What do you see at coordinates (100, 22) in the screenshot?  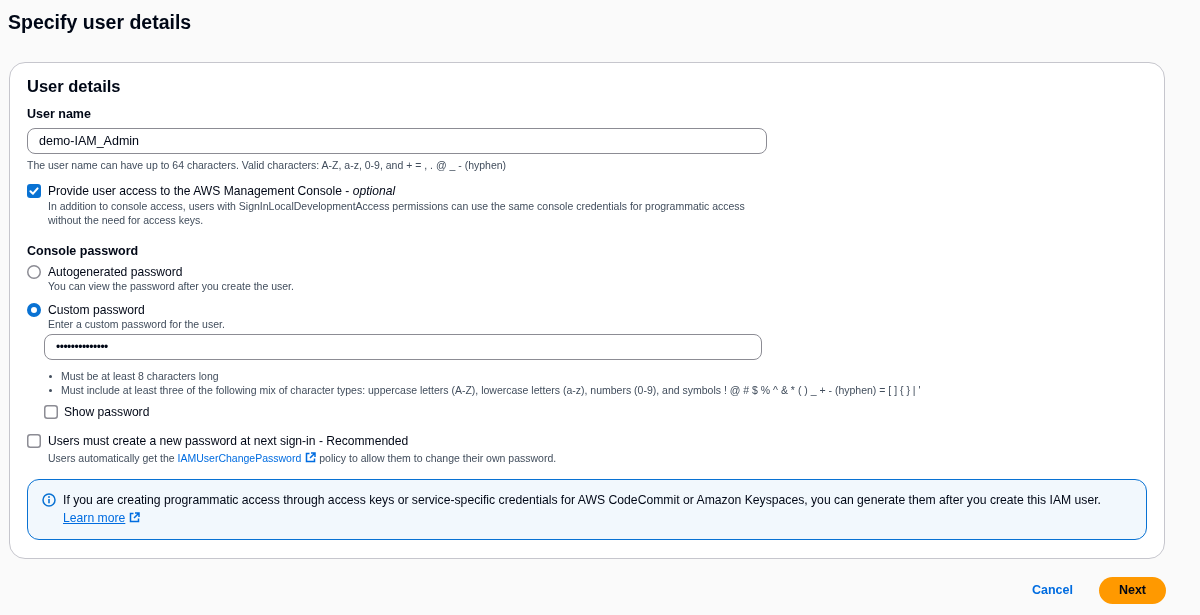 I see `page-title: Specify user details` at bounding box center [100, 22].